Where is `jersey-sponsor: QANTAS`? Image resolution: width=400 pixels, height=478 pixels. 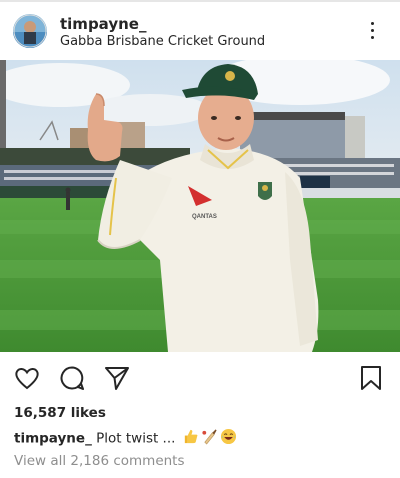 jersey-sponsor: QANTAS is located at coordinates (204, 217).